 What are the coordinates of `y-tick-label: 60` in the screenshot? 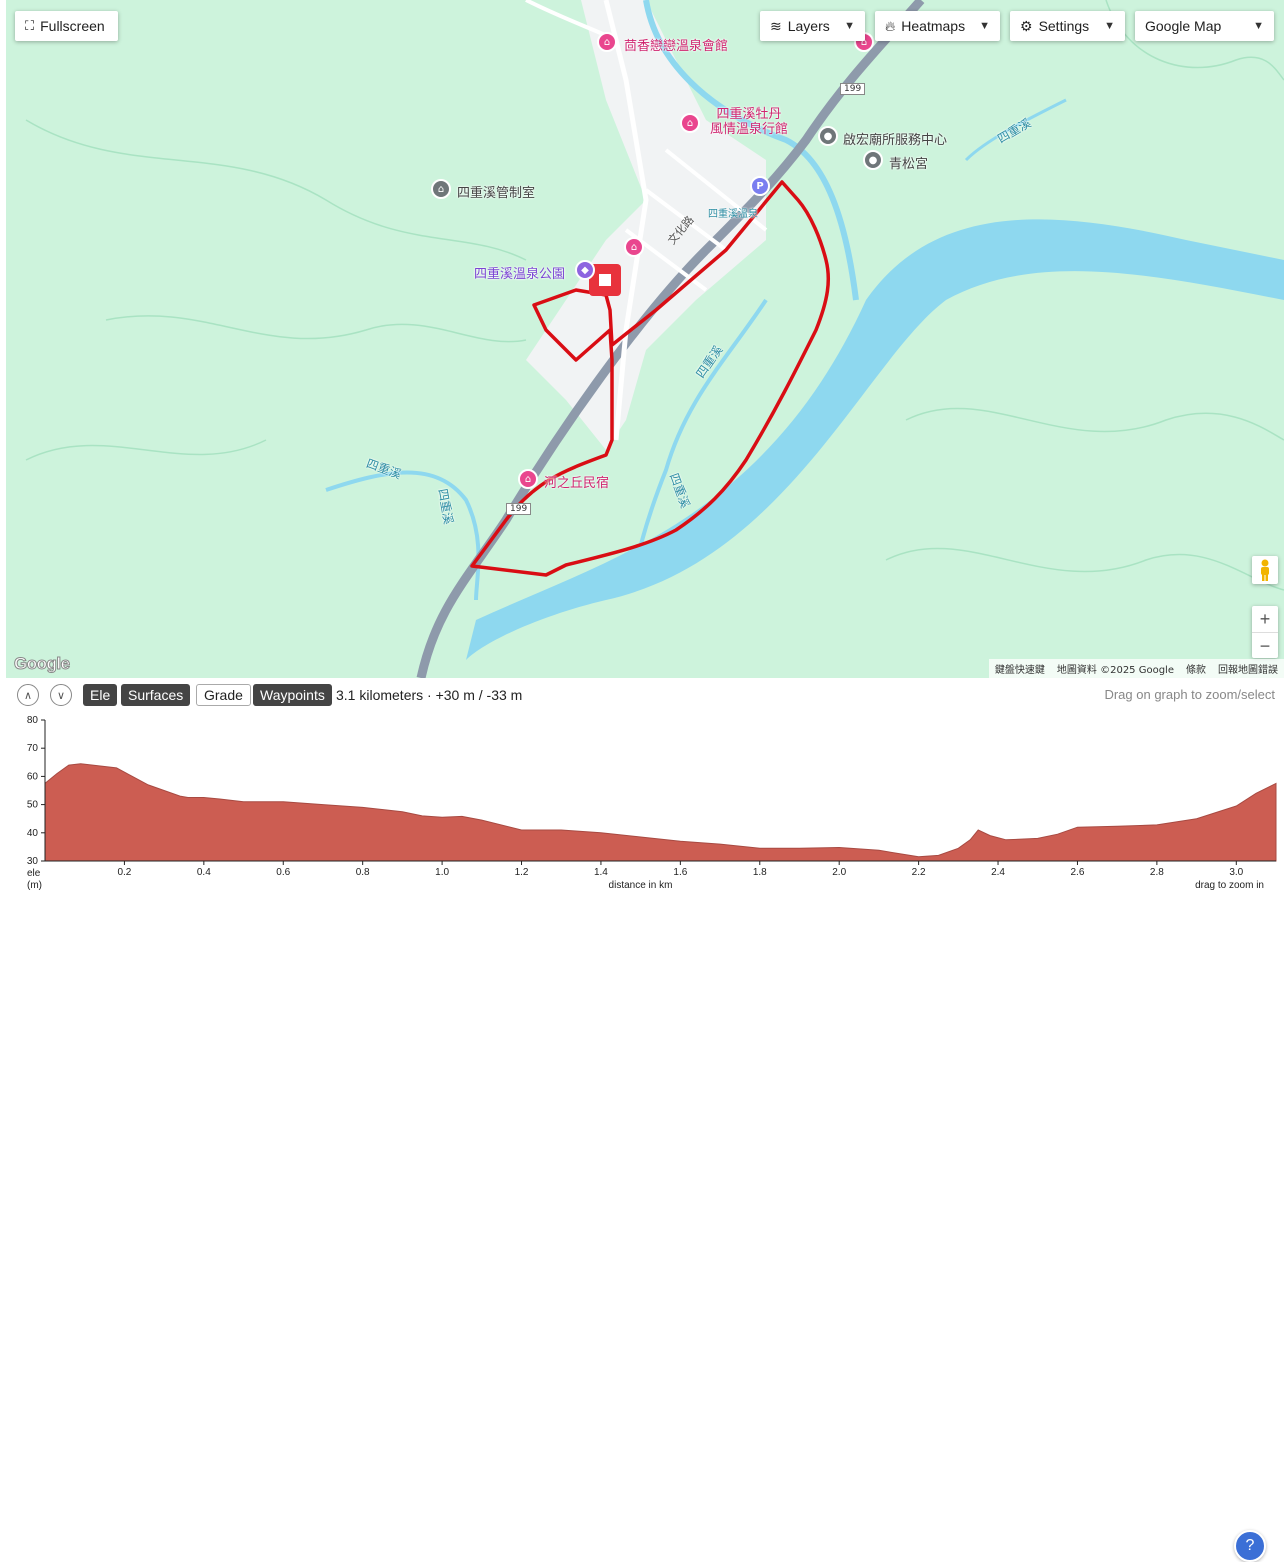 It's located at (33, 776).